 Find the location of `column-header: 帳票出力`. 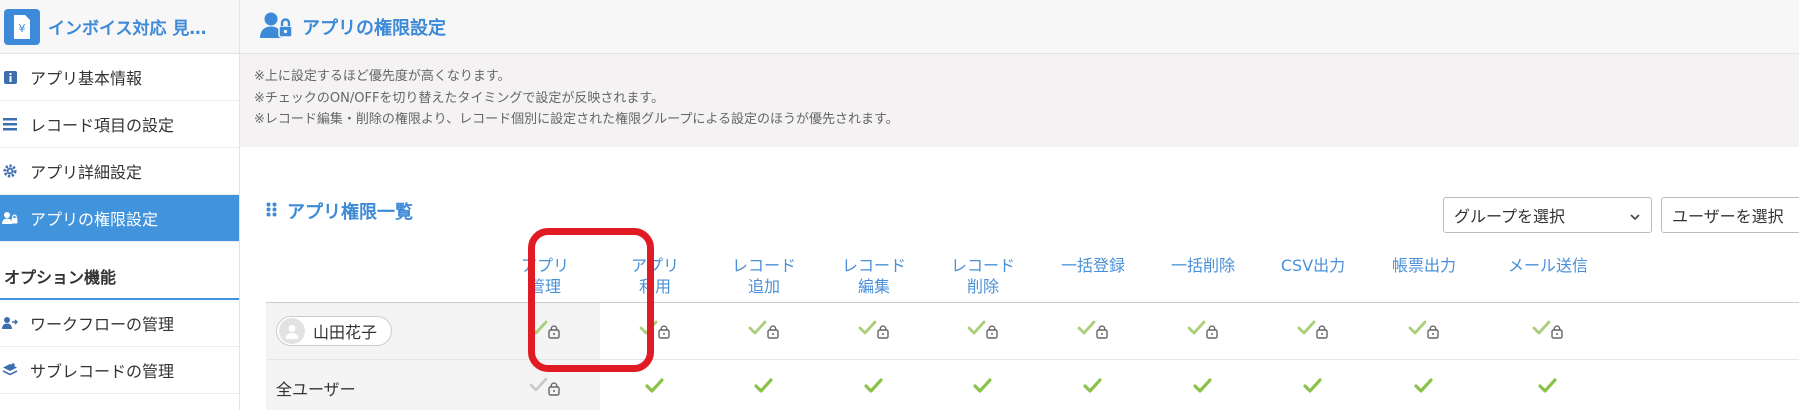

column-header: 帳票出力 is located at coordinates (1424, 265).